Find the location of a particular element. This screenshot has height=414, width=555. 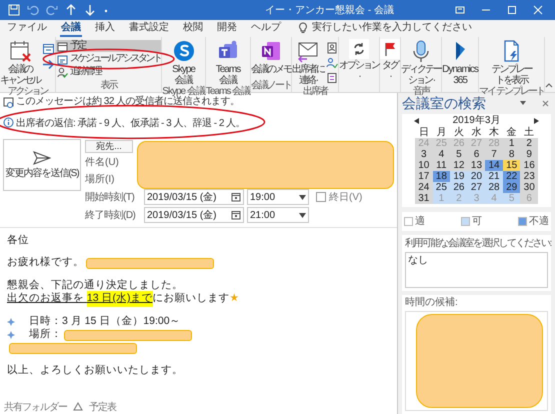

ribbon-tab: 挿入 is located at coordinates (105, 28).